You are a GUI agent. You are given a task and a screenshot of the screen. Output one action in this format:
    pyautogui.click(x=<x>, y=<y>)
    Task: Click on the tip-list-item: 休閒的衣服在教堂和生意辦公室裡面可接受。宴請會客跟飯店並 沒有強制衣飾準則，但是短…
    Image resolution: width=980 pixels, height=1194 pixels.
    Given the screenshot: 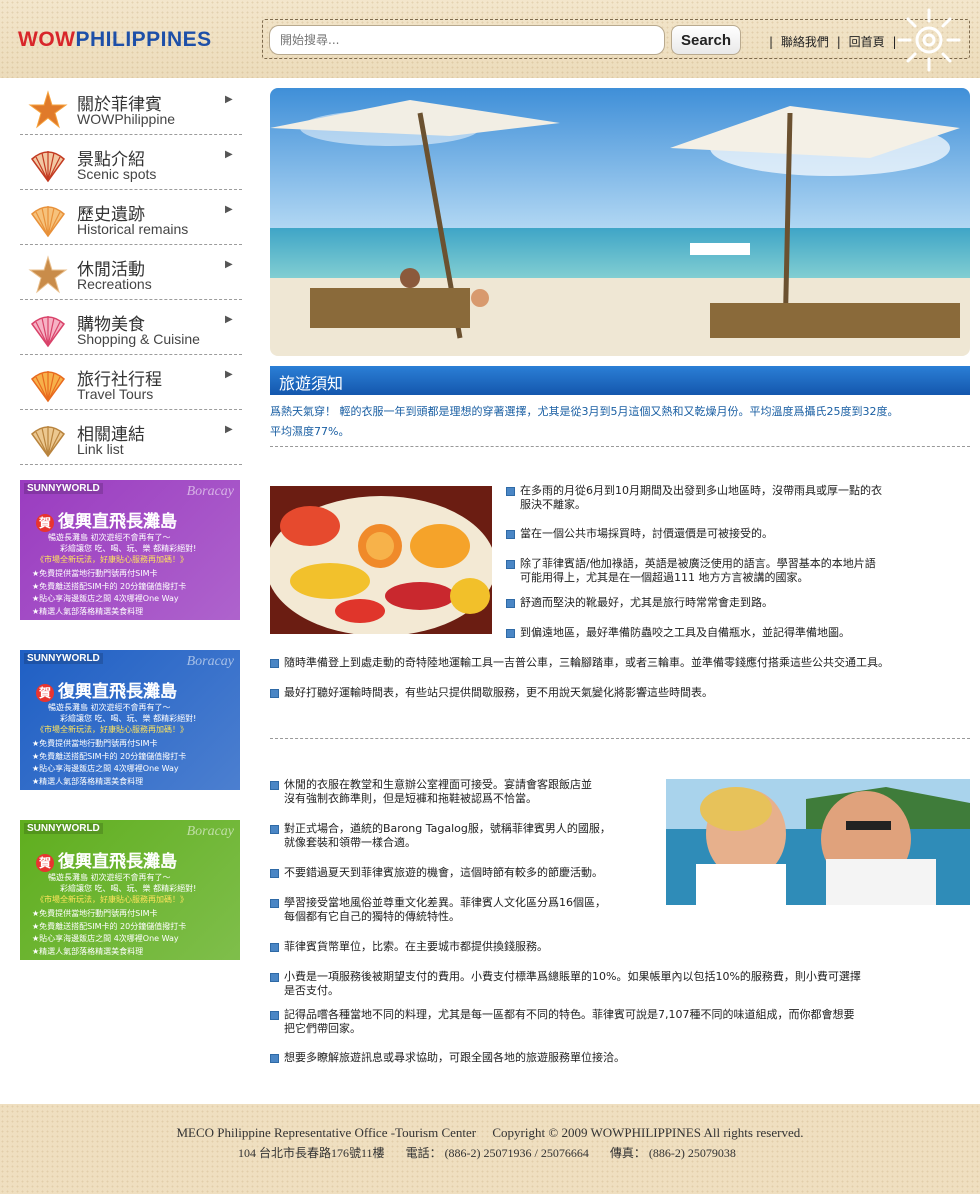 What is the action you would take?
    pyautogui.click(x=465, y=792)
    